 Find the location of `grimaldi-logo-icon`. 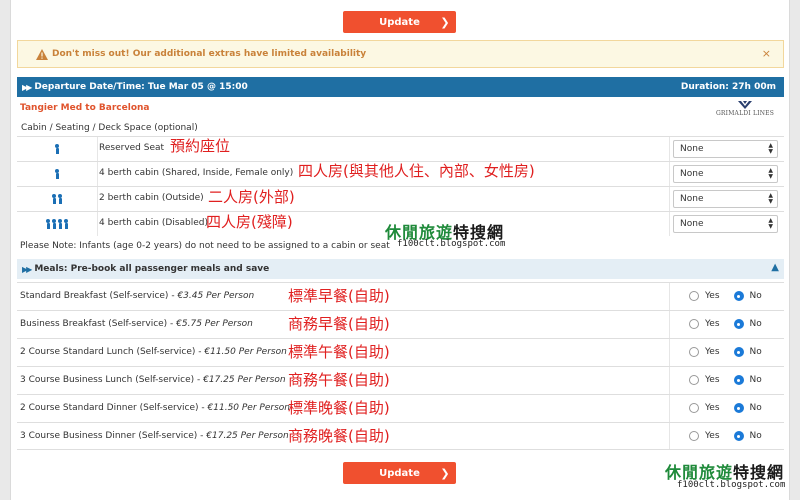

grimaldi-logo-icon is located at coordinates (745, 105).